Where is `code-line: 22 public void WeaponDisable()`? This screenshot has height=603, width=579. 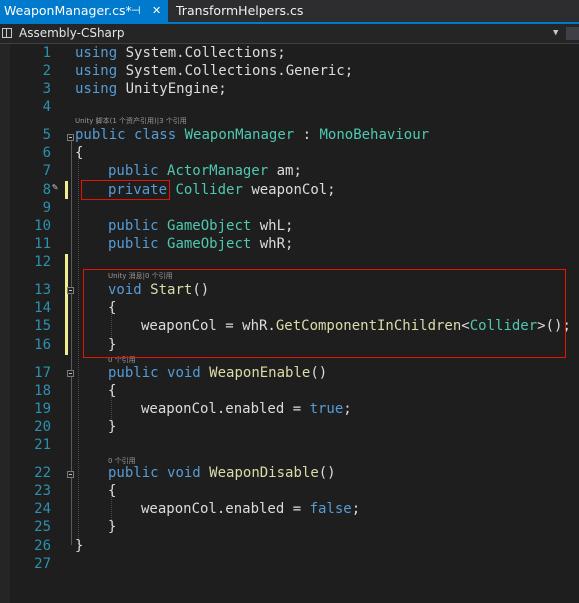
code-line: 22 public void WeaponDisable() is located at coordinates (289, 473).